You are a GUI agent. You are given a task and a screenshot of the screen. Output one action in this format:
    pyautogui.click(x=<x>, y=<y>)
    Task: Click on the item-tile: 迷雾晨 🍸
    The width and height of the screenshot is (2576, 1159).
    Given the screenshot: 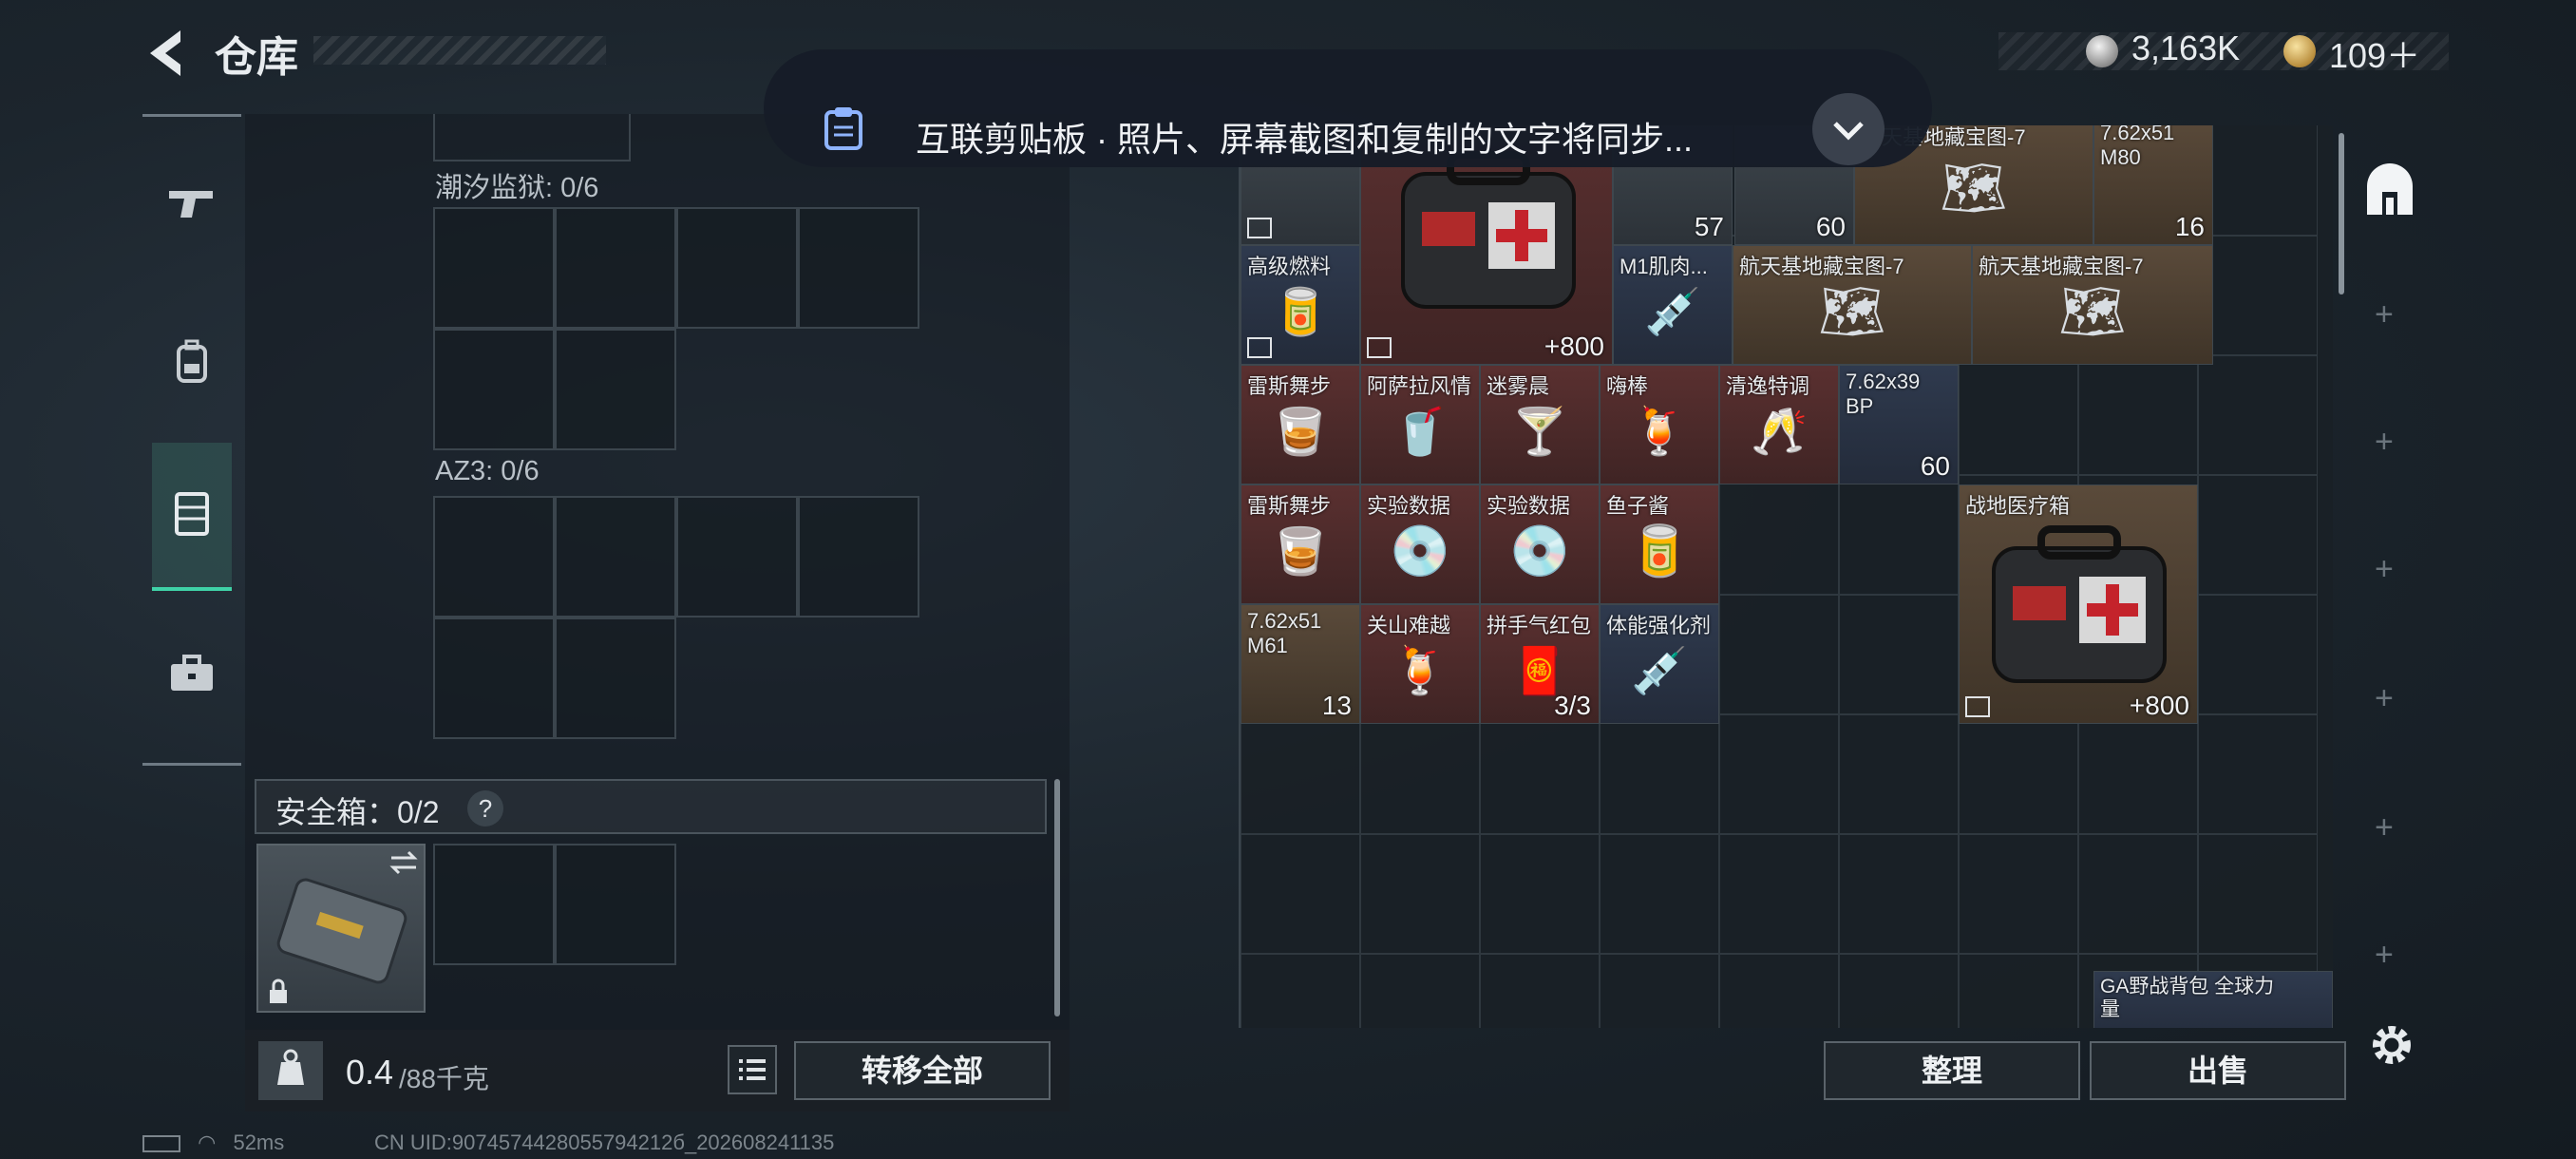 What is the action you would take?
    pyautogui.click(x=1540, y=424)
    